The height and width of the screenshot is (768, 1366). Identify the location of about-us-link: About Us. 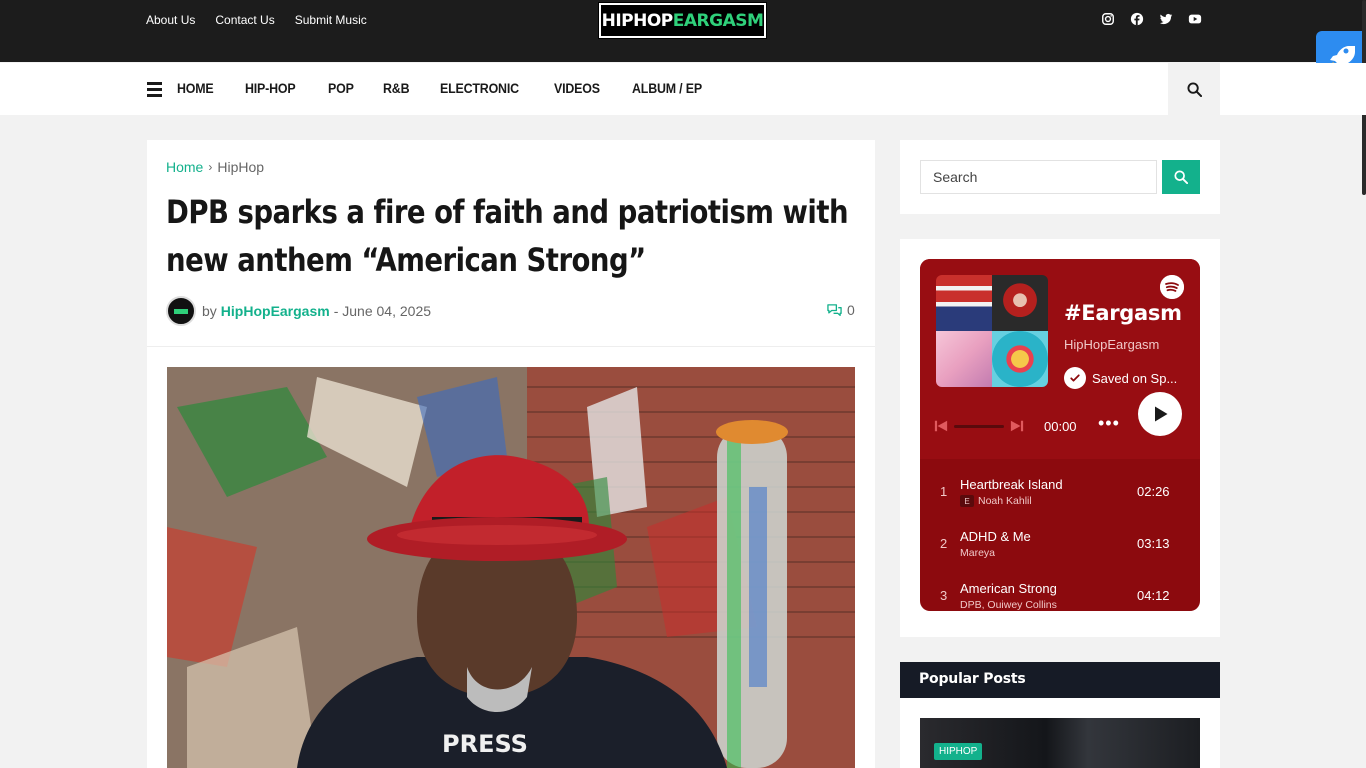
(170, 20).